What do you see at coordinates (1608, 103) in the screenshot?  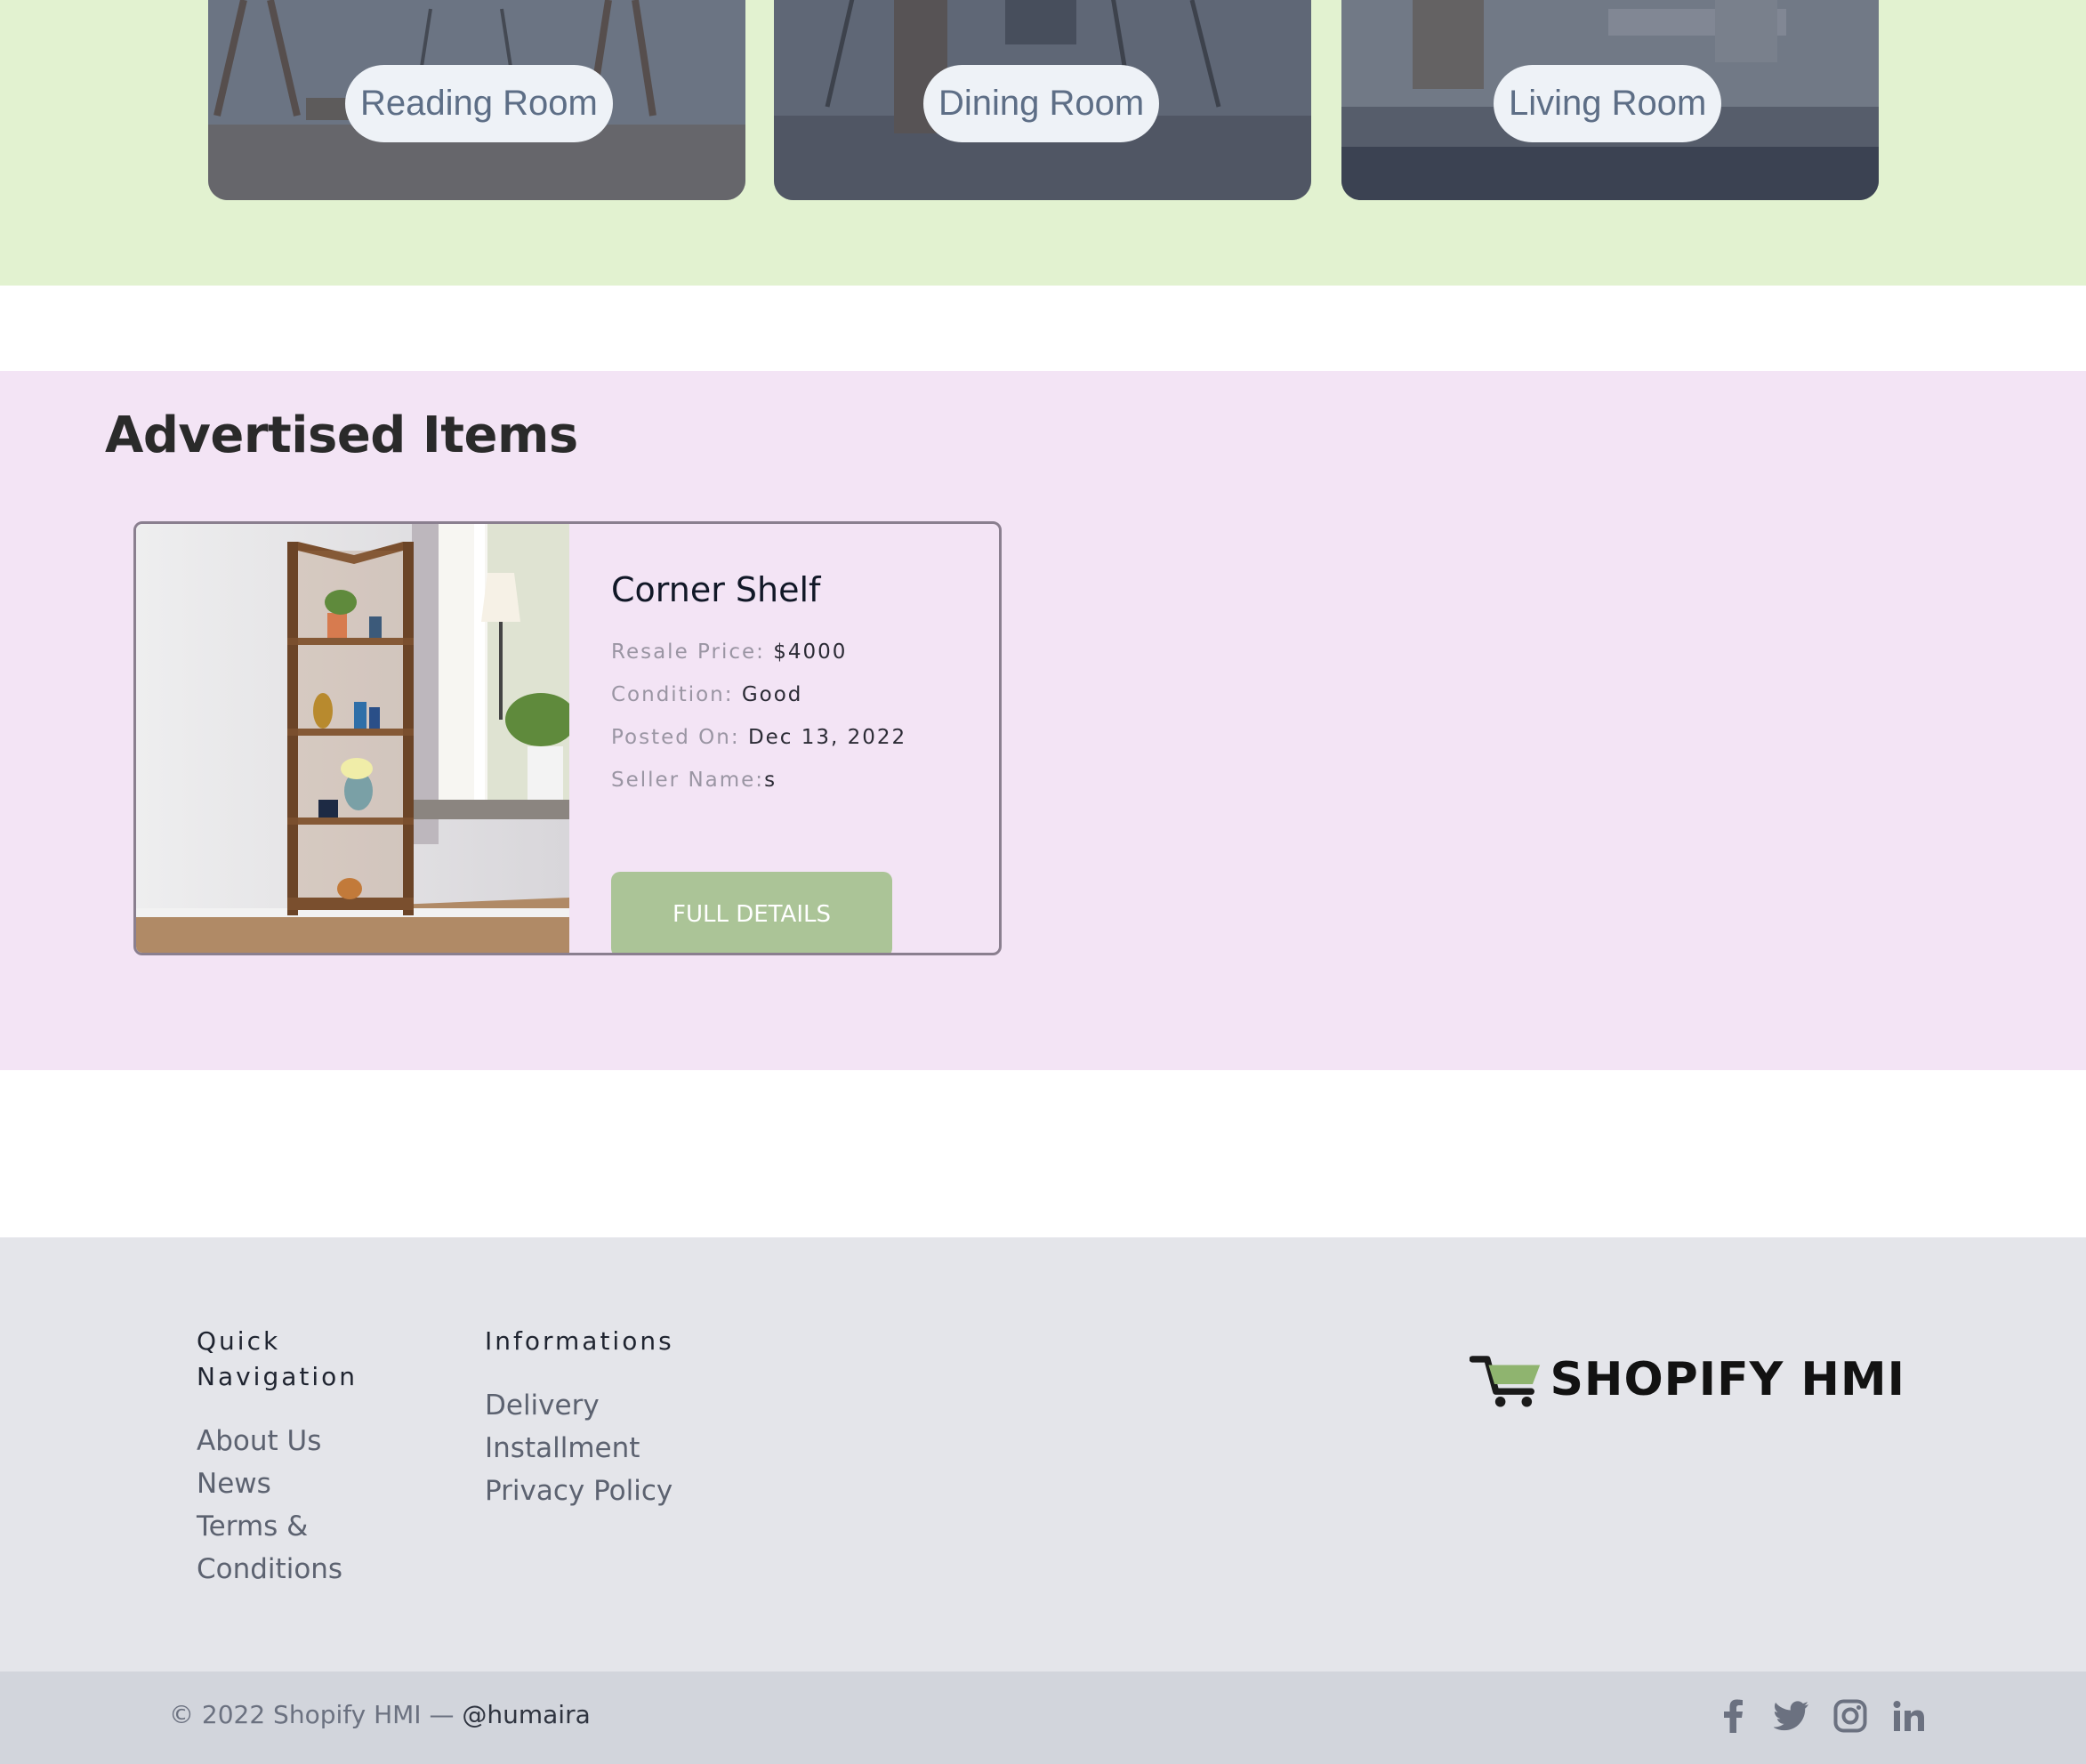 I see `category-label: Living Room` at bounding box center [1608, 103].